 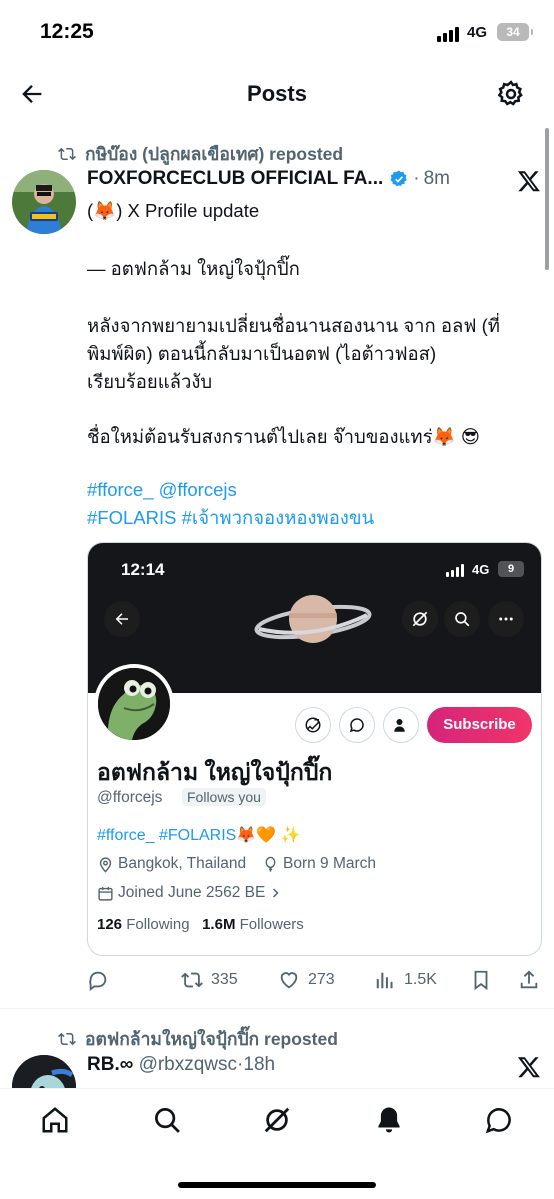 I want to click on reply-icon, so click(x=98, y=981).